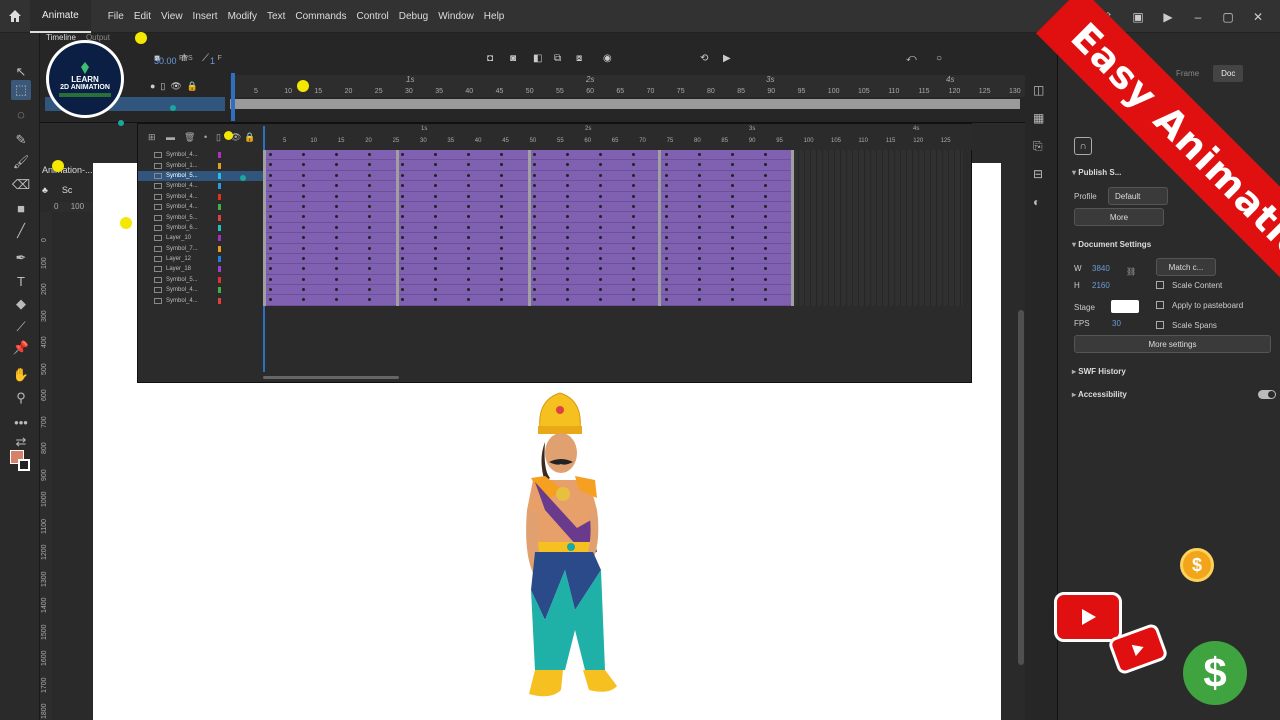  I want to click on scene-short: Sc, so click(67, 190).